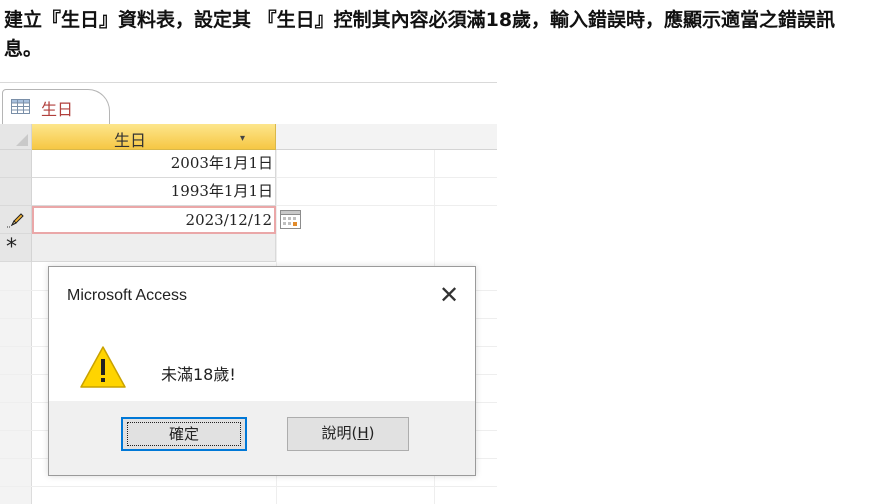 This screenshot has width=871, height=504. I want to click on table-cell-birthday: 2003年1月1日, so click(154, 164).